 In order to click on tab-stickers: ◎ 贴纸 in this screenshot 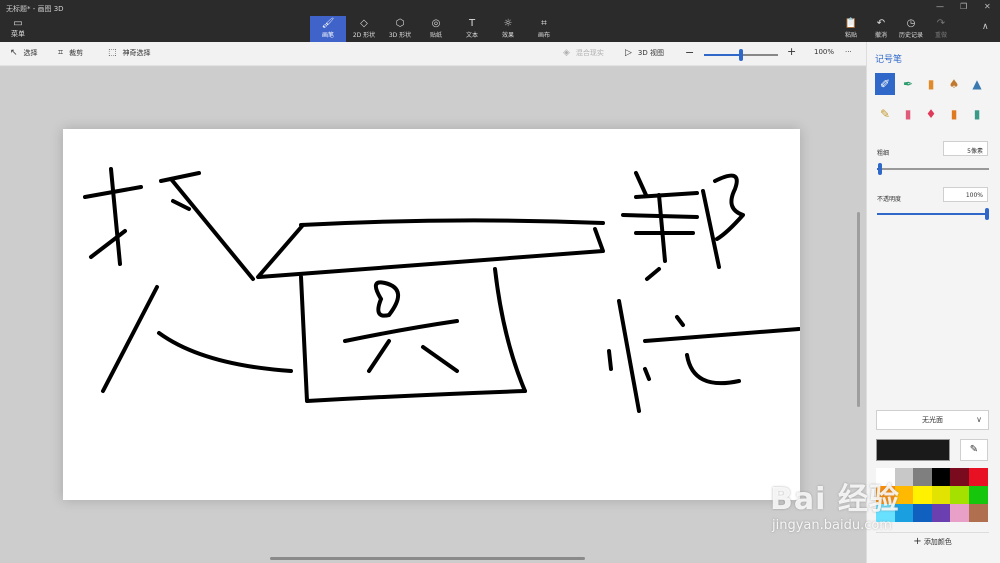, I will do `click(436, 29)`.